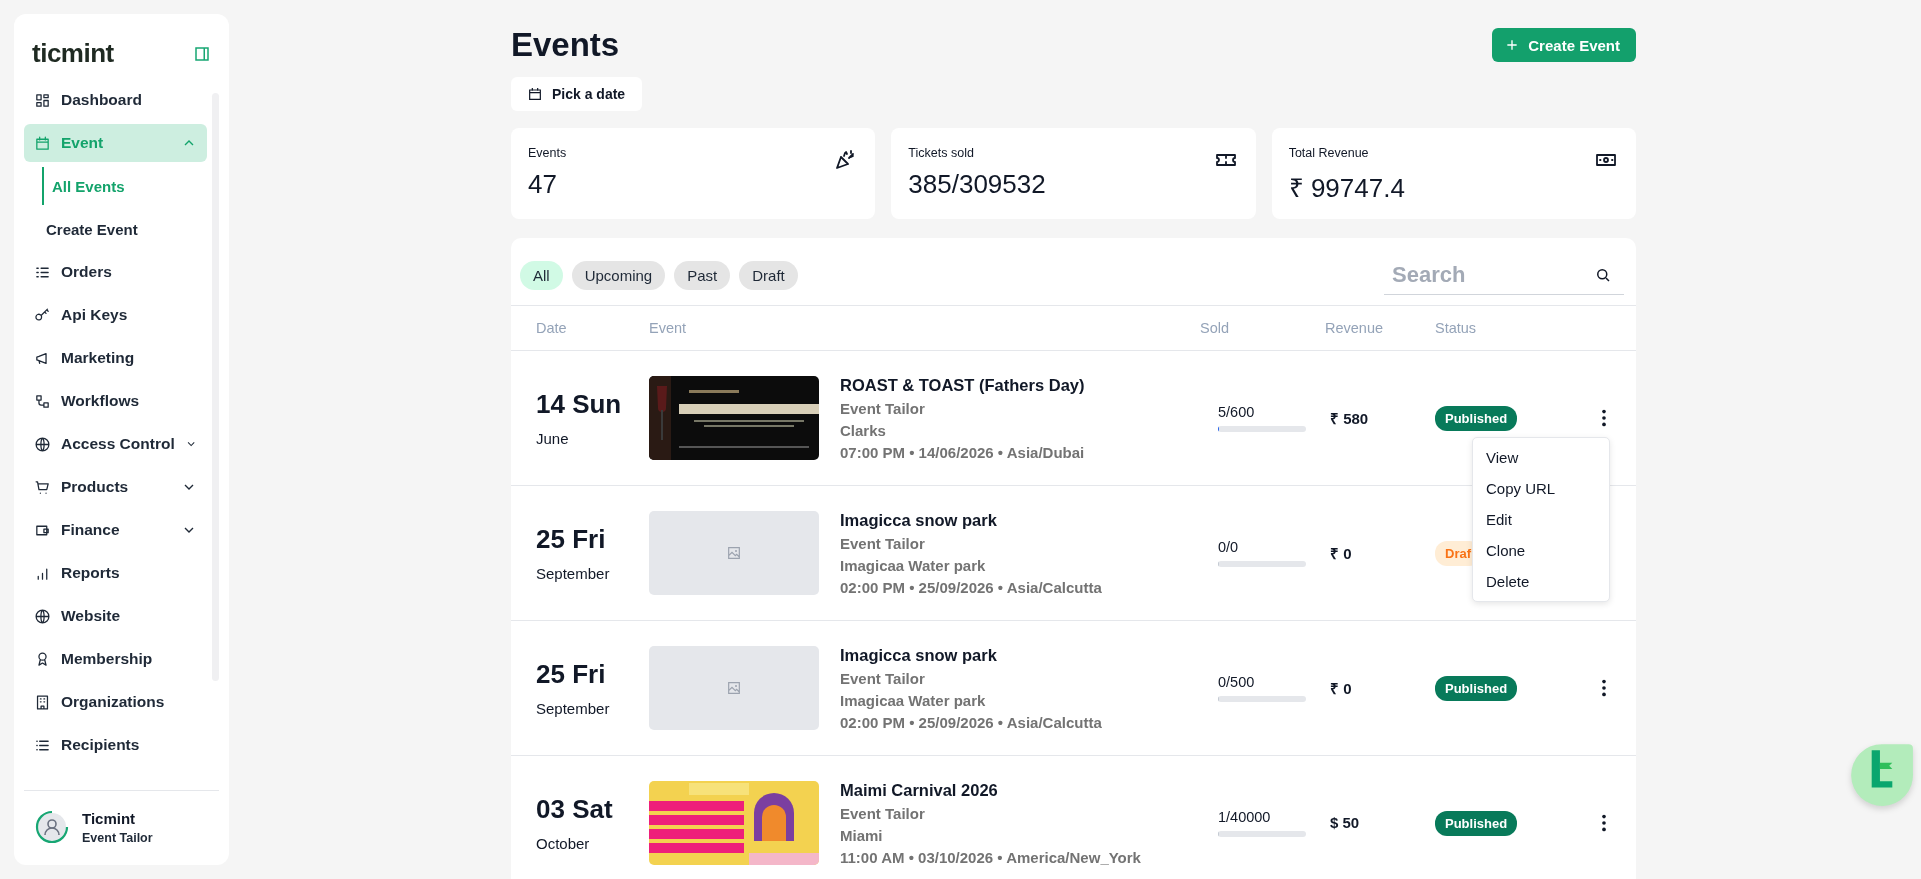 The width and height of the screenshot is (1921, 879). Describe the element at coordinates (862, 835) in the screenshot. I see `event-venue: Miami` at that location.